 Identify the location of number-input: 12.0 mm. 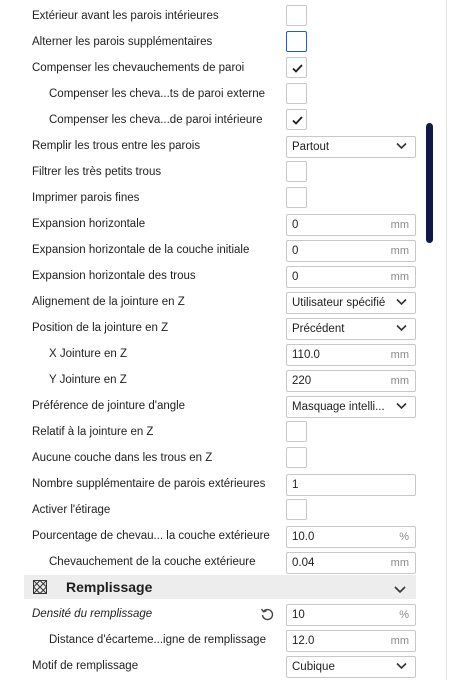
(351, 641).